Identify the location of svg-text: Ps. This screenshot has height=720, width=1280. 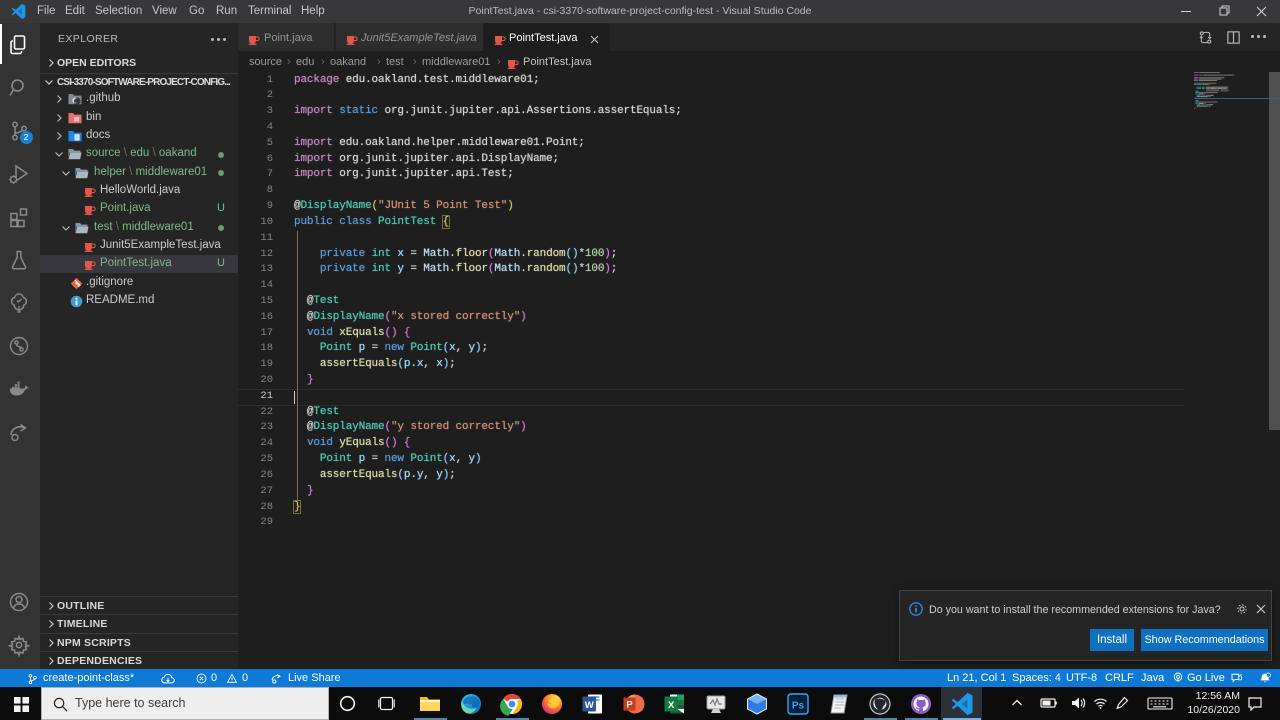
(798, 705).